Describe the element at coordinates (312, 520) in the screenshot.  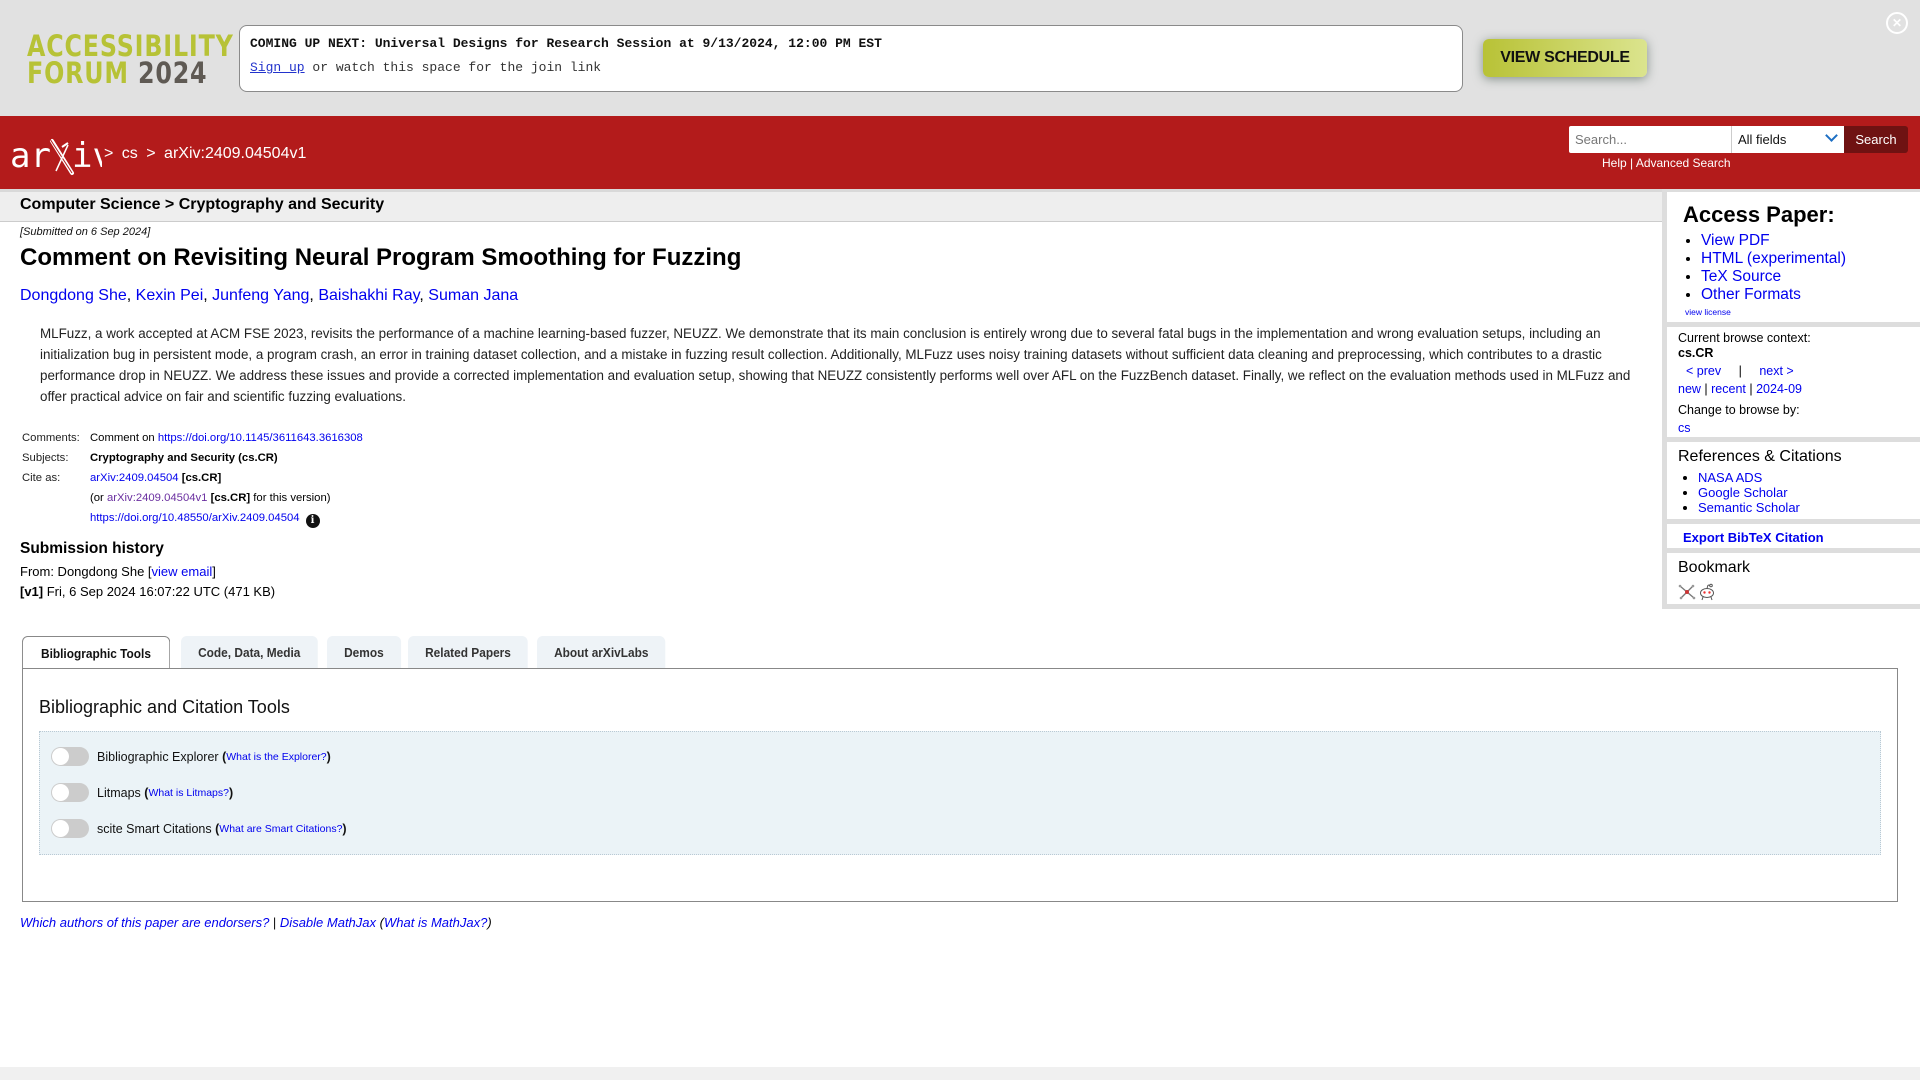
I see `info-icon: i` at that location.